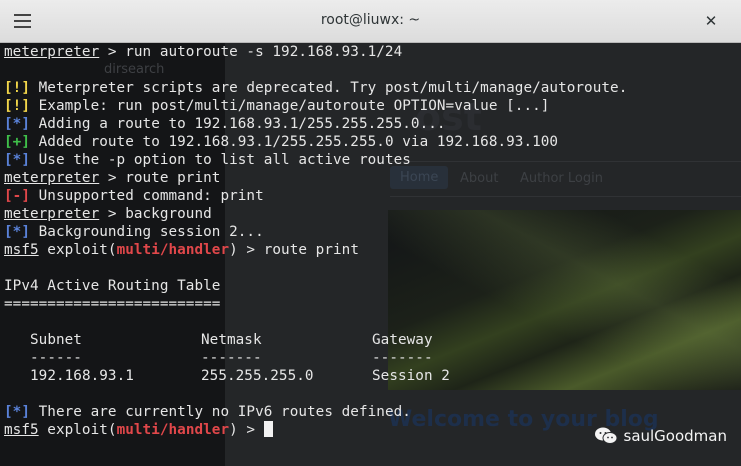  I want to click on close-button: ✕, so click(711, 21).